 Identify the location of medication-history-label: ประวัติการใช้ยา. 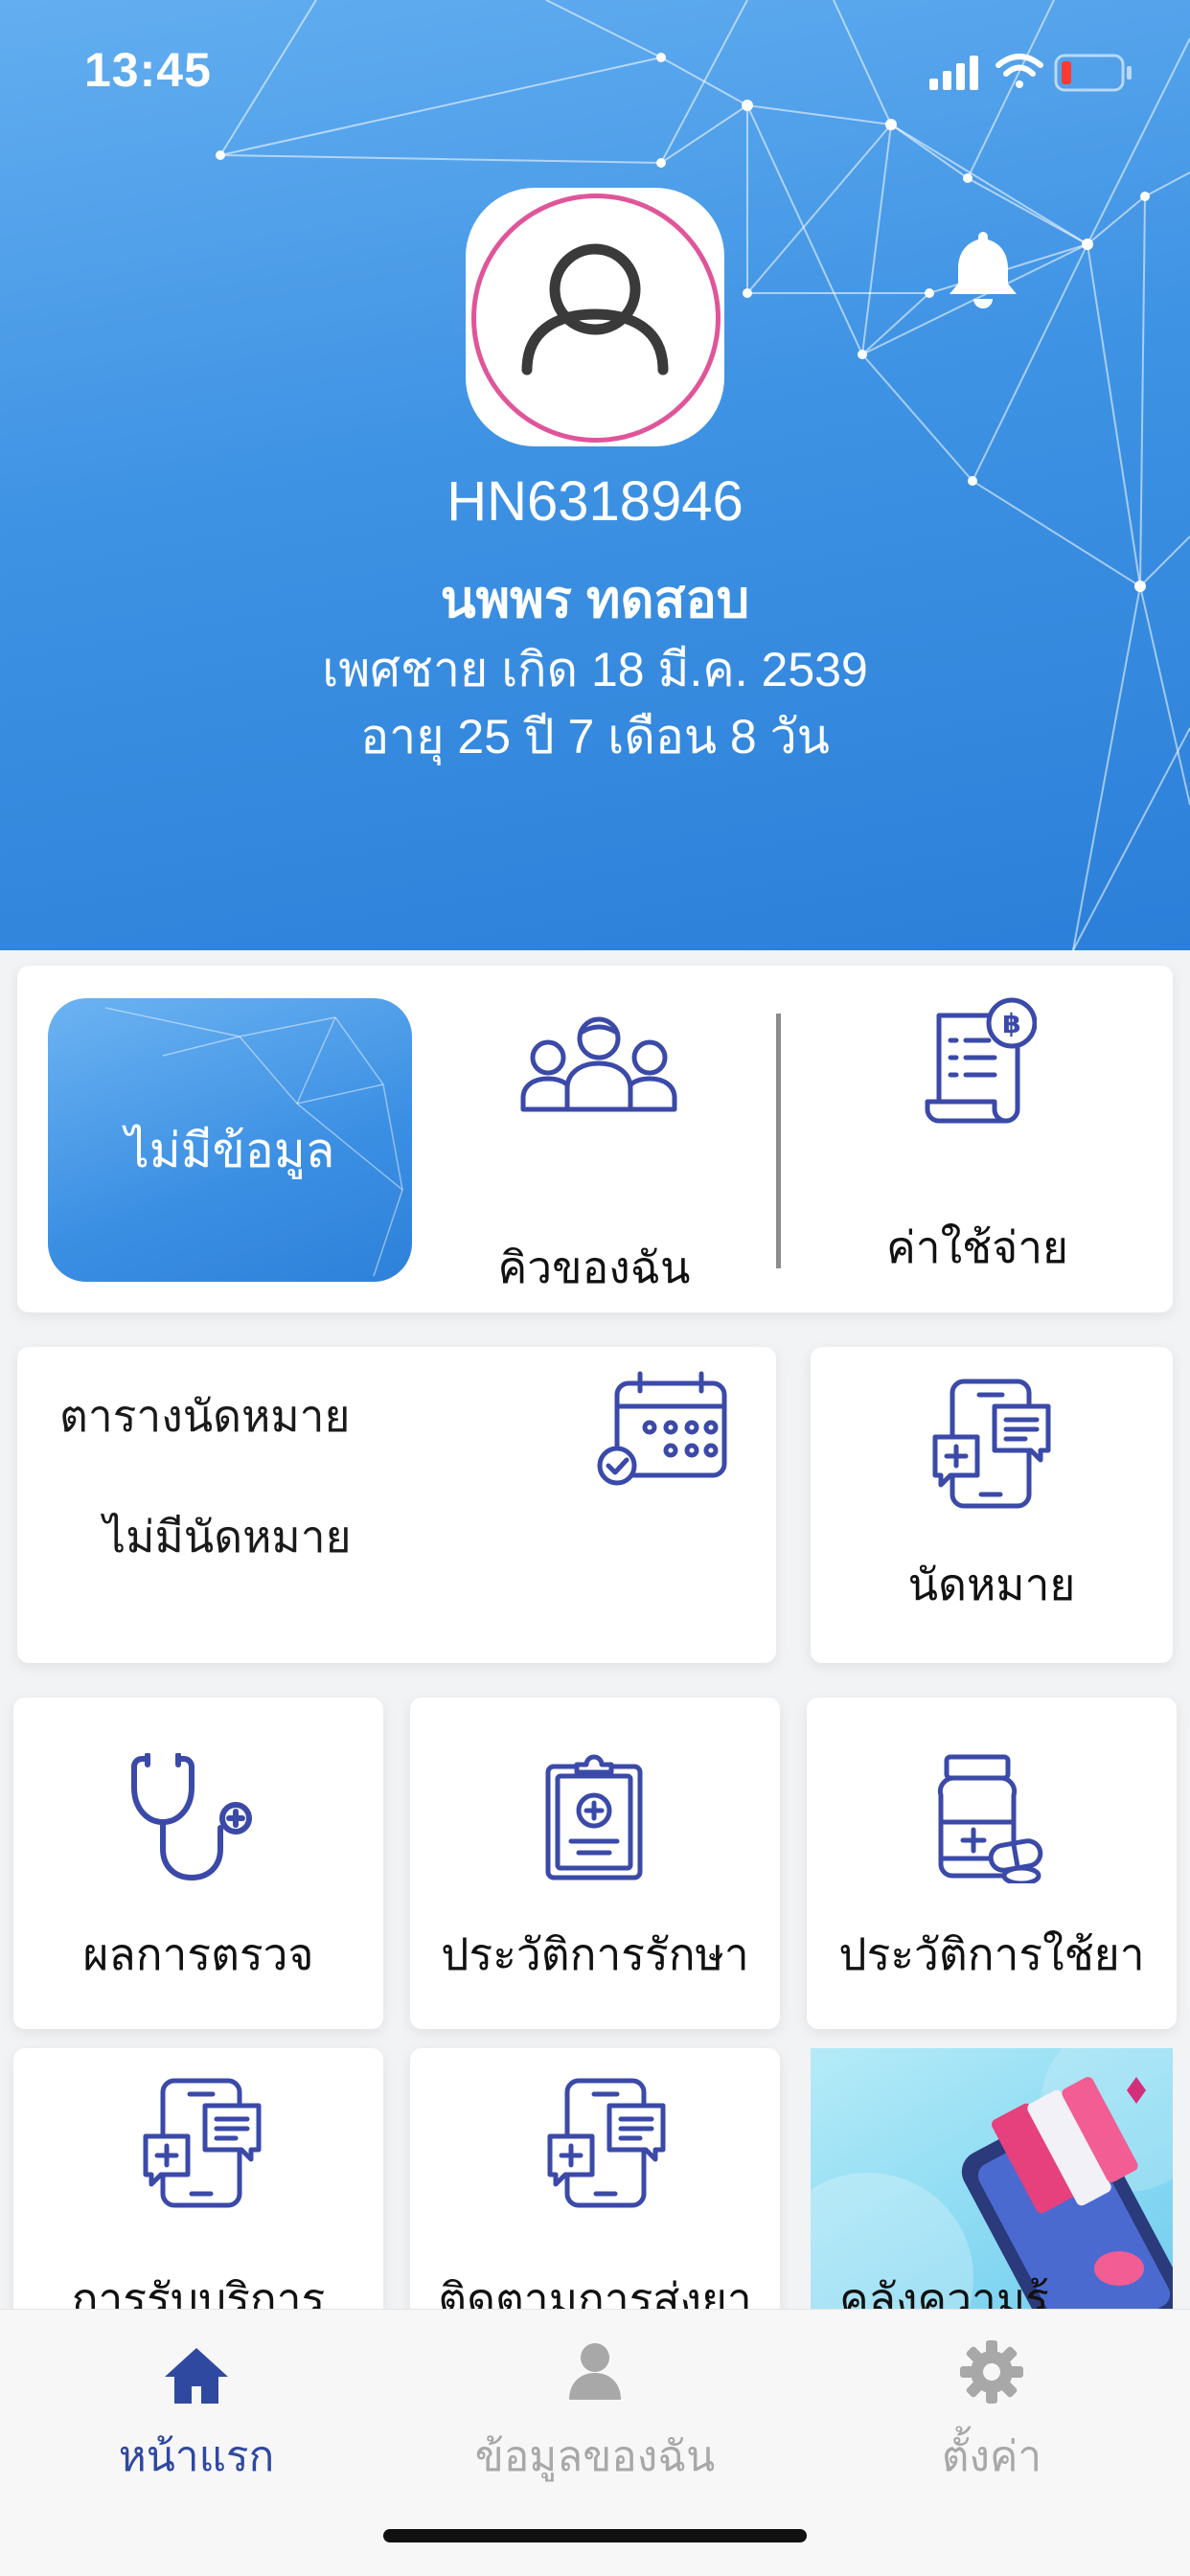
(991, 1954).